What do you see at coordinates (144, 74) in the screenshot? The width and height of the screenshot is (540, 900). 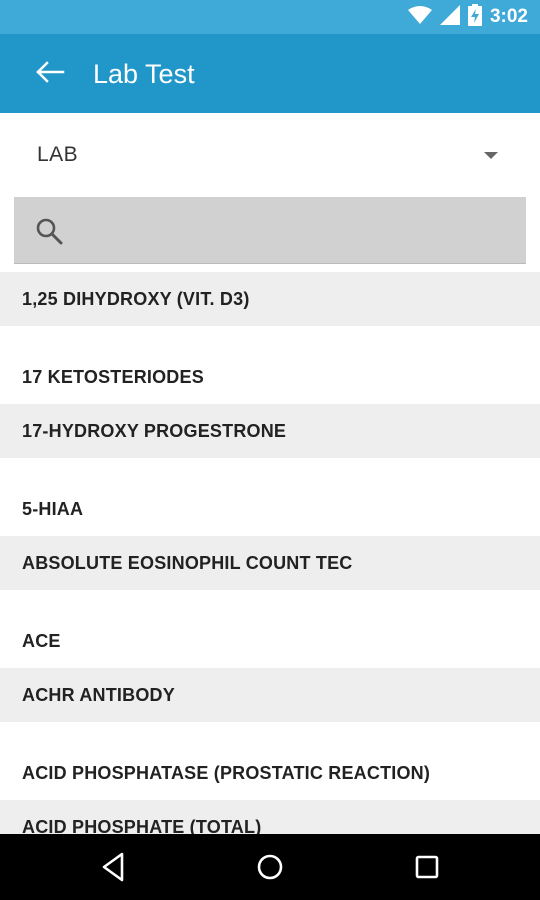 I see `page-title: Lab Test` at bounding box center [144, 74].